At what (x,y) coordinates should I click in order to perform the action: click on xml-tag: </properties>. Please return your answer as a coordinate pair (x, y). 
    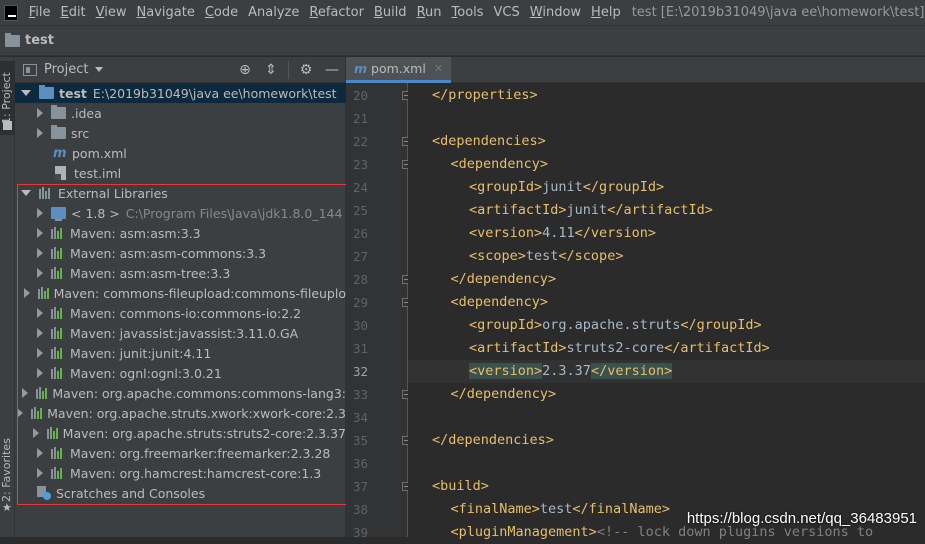
    Looking at the image, I should click on (485, 95).